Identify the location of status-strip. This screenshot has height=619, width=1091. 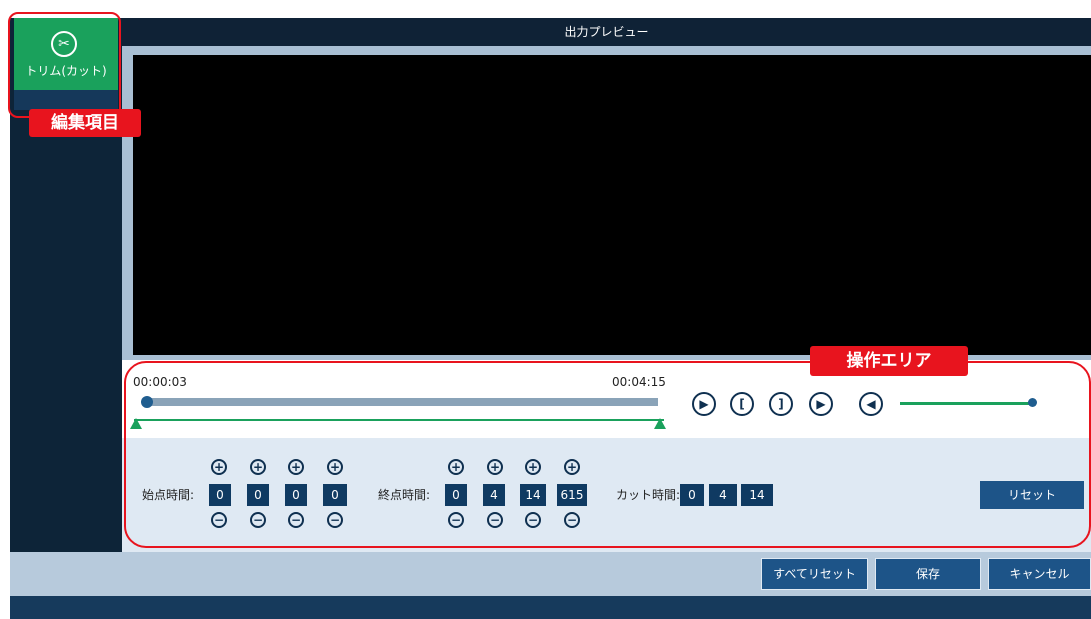
(550, 607).